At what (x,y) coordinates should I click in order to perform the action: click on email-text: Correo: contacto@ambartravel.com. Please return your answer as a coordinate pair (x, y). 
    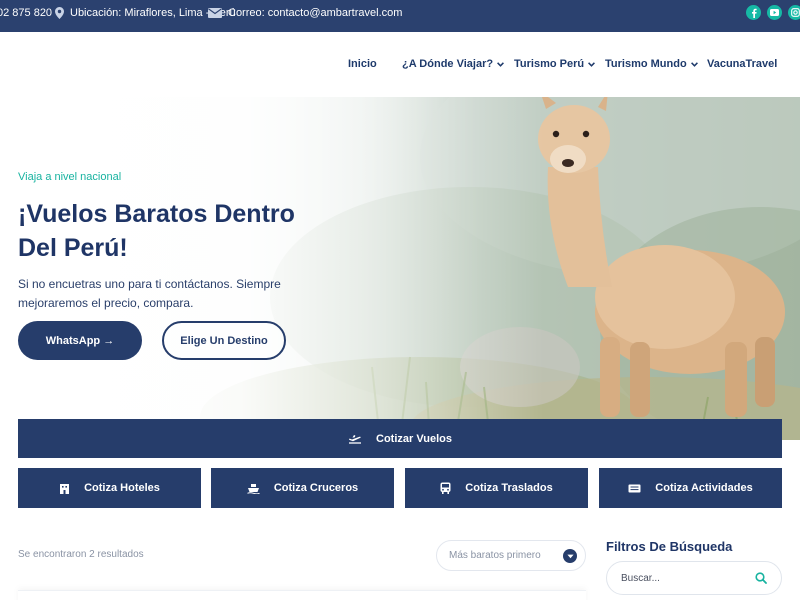
    Looking at the image, I should click on (315, 12).